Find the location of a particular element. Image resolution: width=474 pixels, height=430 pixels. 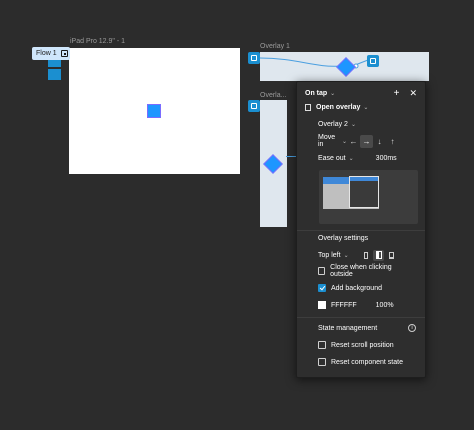

add-icon: + is located at coordinates (397, 93).